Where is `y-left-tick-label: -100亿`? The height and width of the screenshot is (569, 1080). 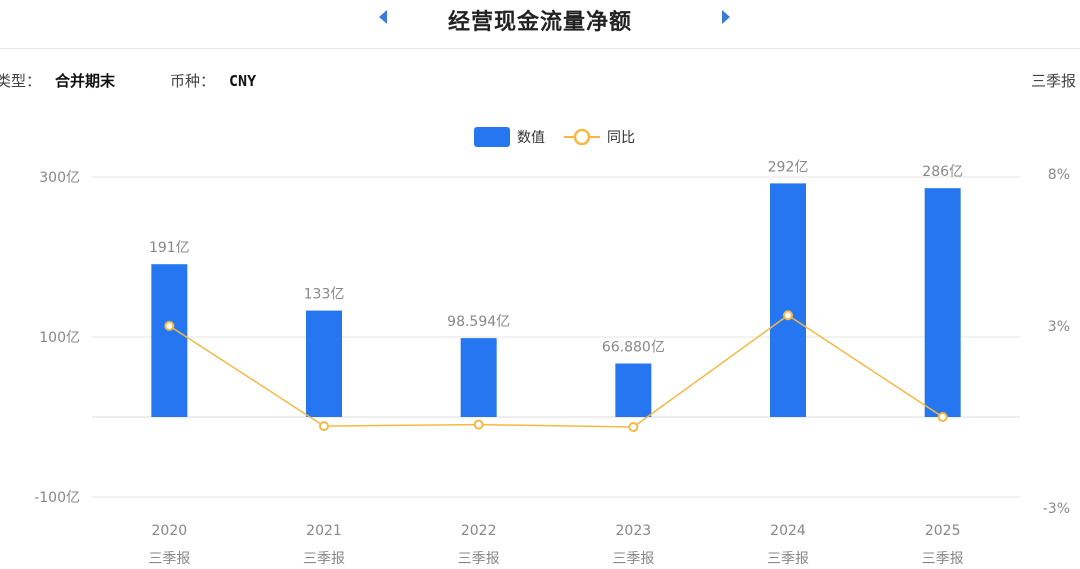
y-left-tick-label: -100亿 is located at coordinates (57, 498).